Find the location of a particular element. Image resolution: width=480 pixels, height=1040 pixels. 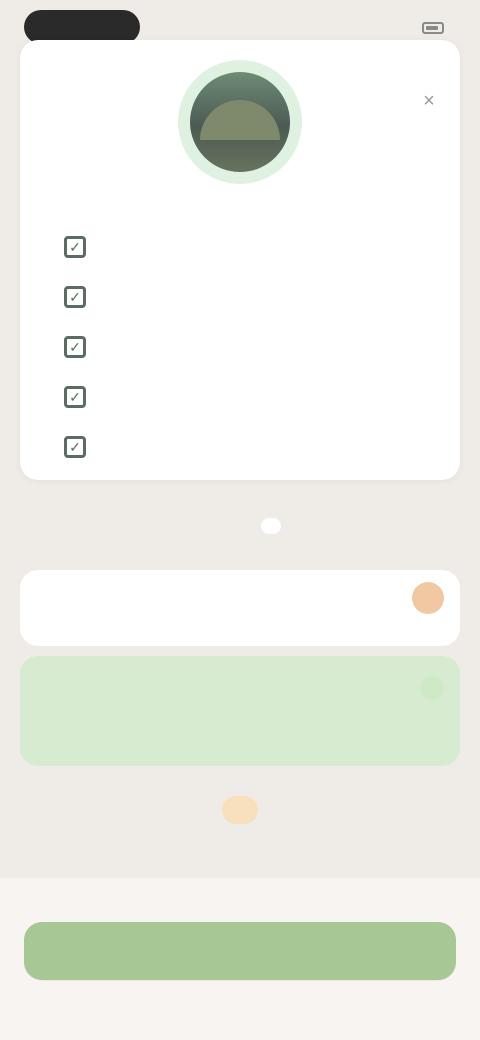

continue-button is located at coordinates (240, 951).